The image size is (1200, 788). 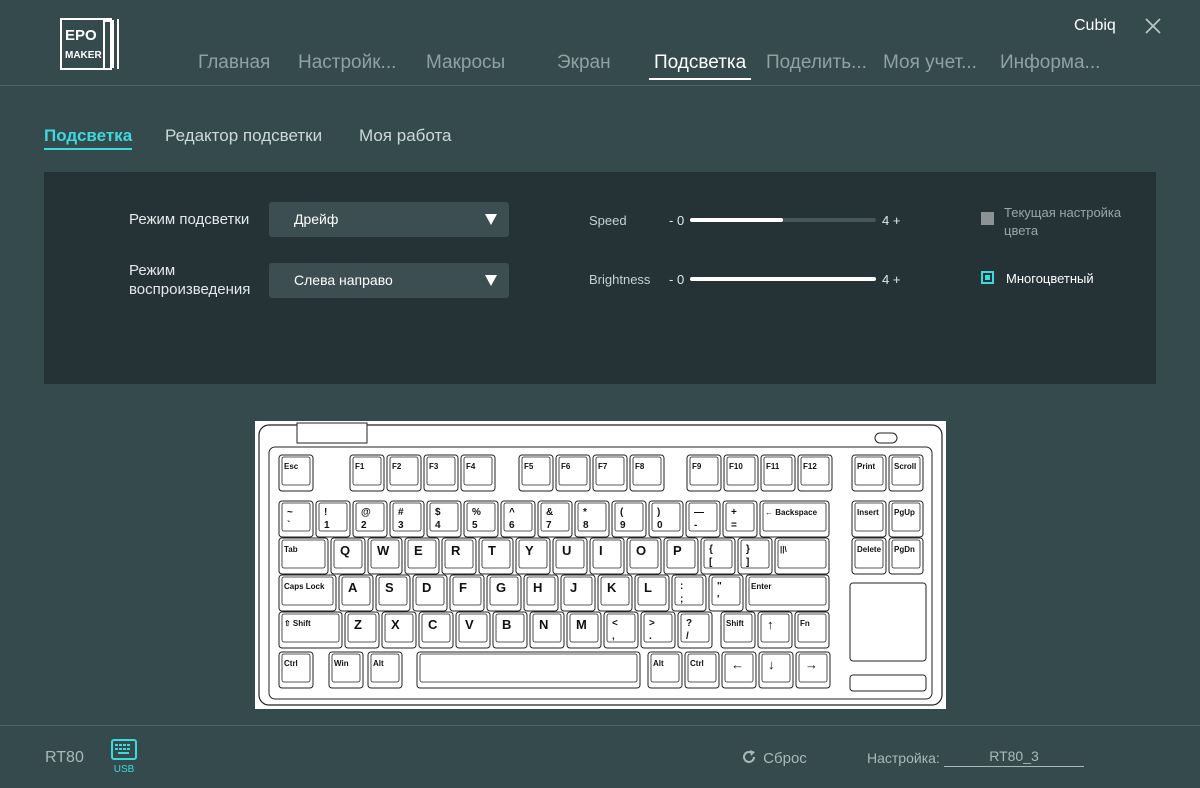 What do you see at coordinates (473, 630) in the screenshot?
I see `key: V` at bounding box center [473, 630].